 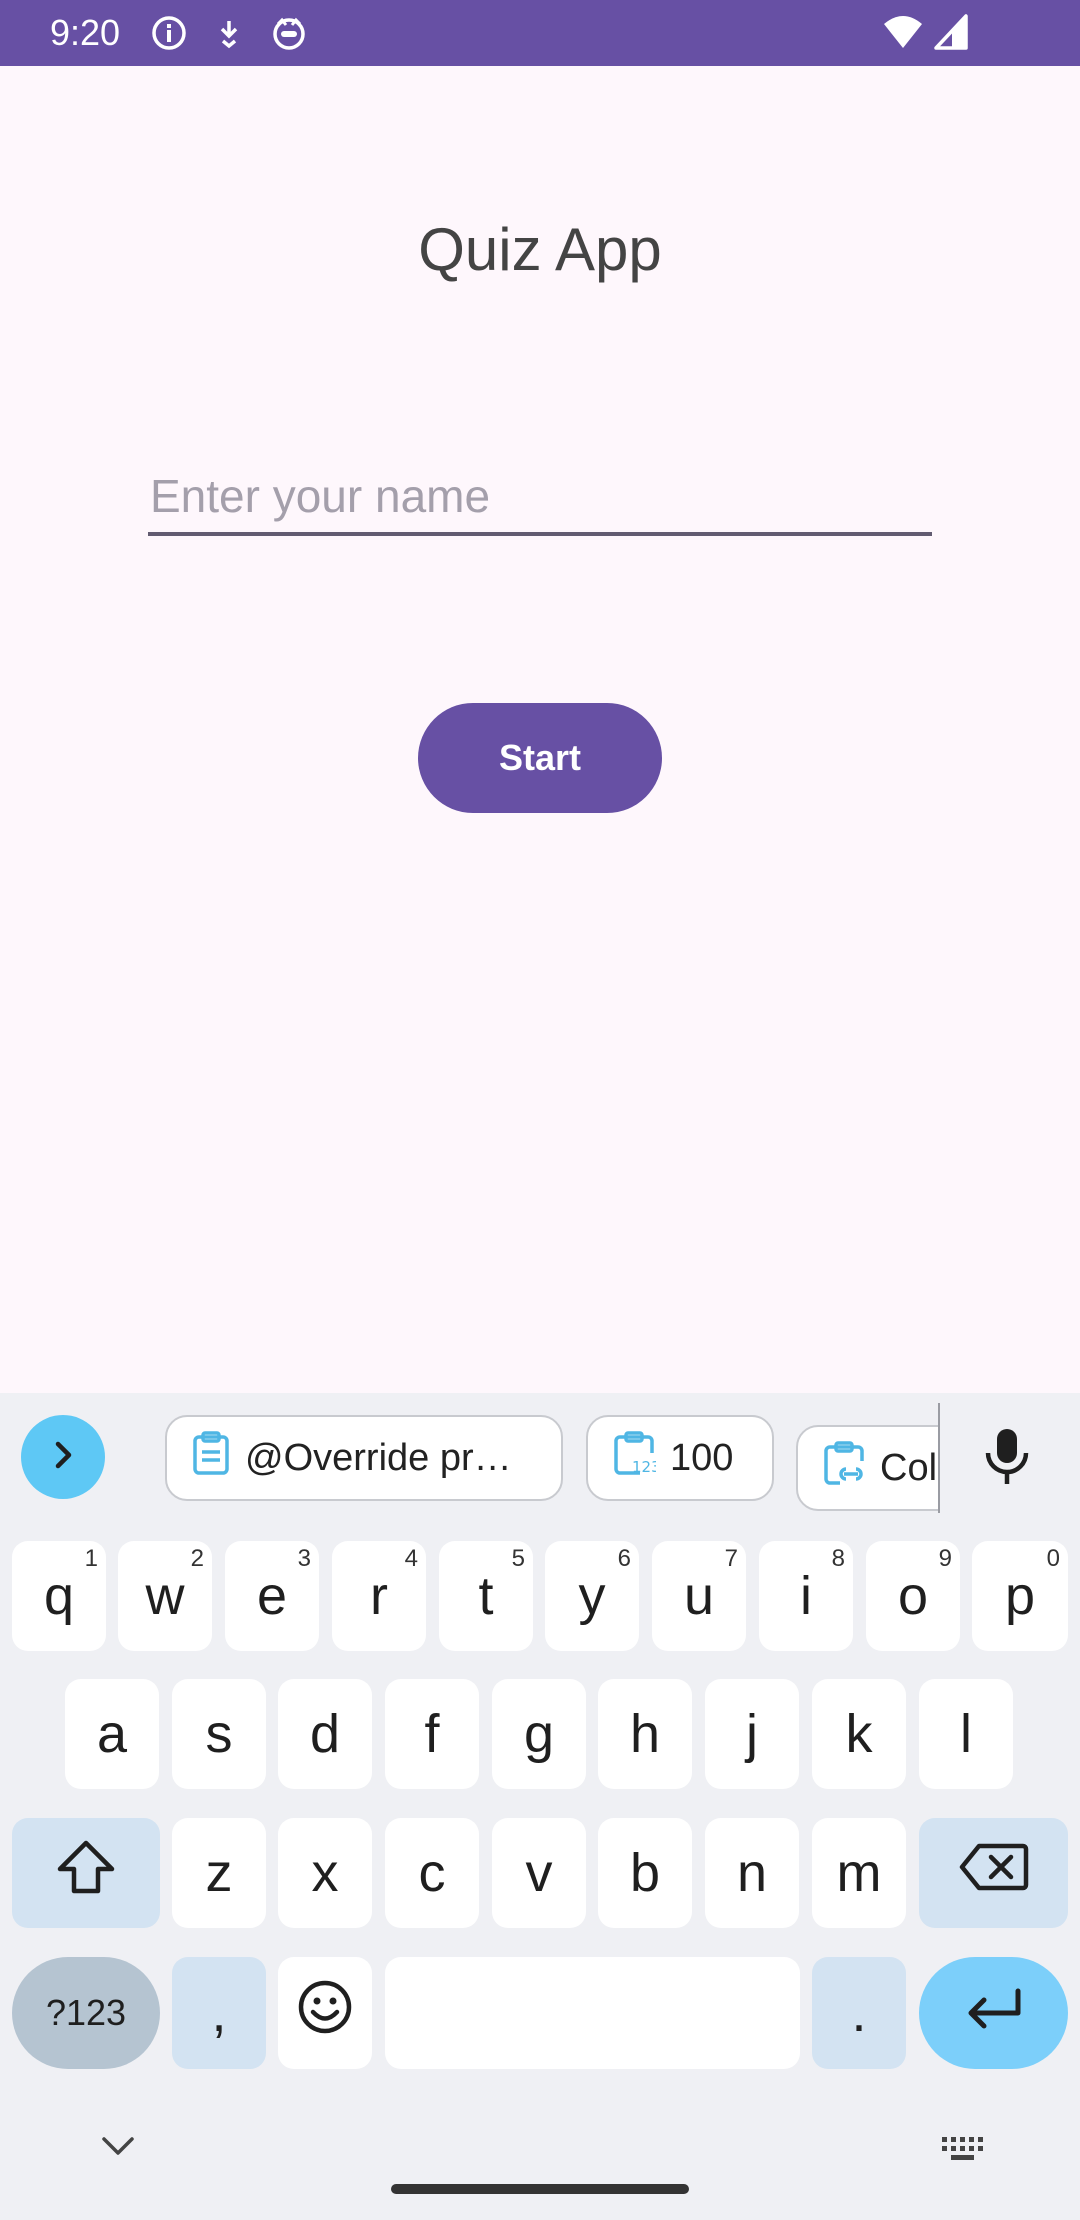 I want to click on chevron-right-icon, so click(x=63, y=1457).